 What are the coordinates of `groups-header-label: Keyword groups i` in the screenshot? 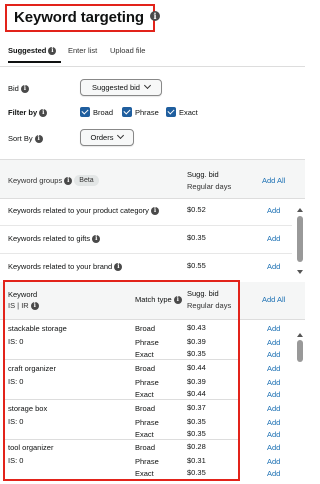 It's located at (40, 181).